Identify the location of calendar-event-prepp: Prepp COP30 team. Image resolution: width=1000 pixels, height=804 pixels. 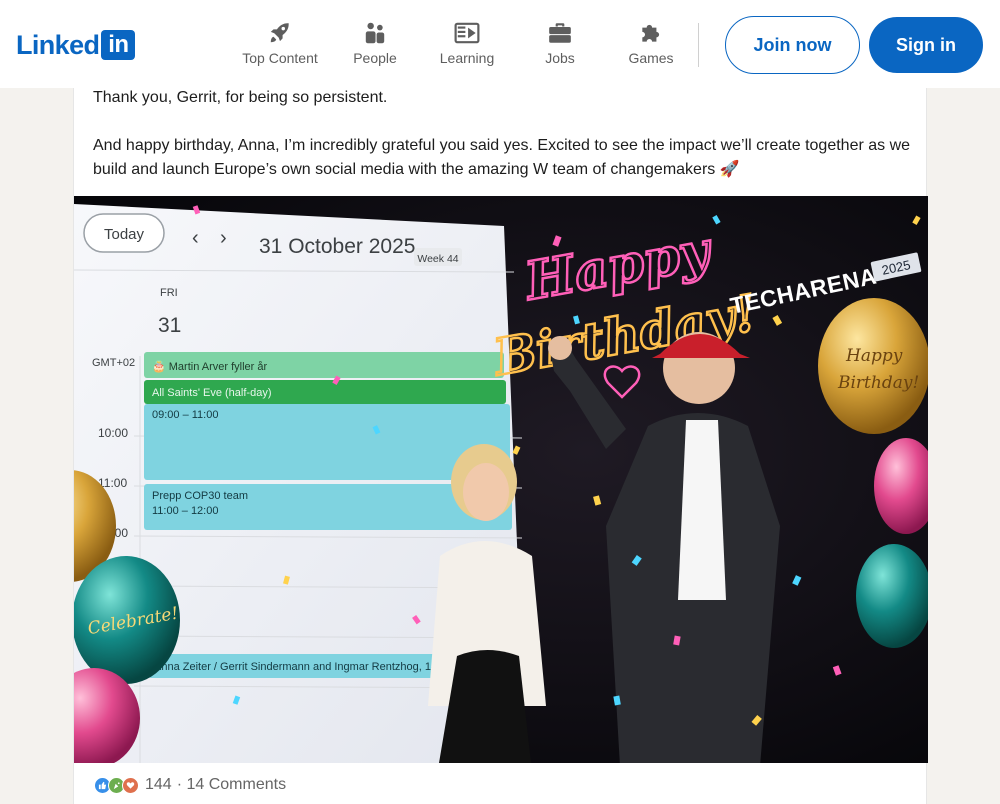
(200, 496).